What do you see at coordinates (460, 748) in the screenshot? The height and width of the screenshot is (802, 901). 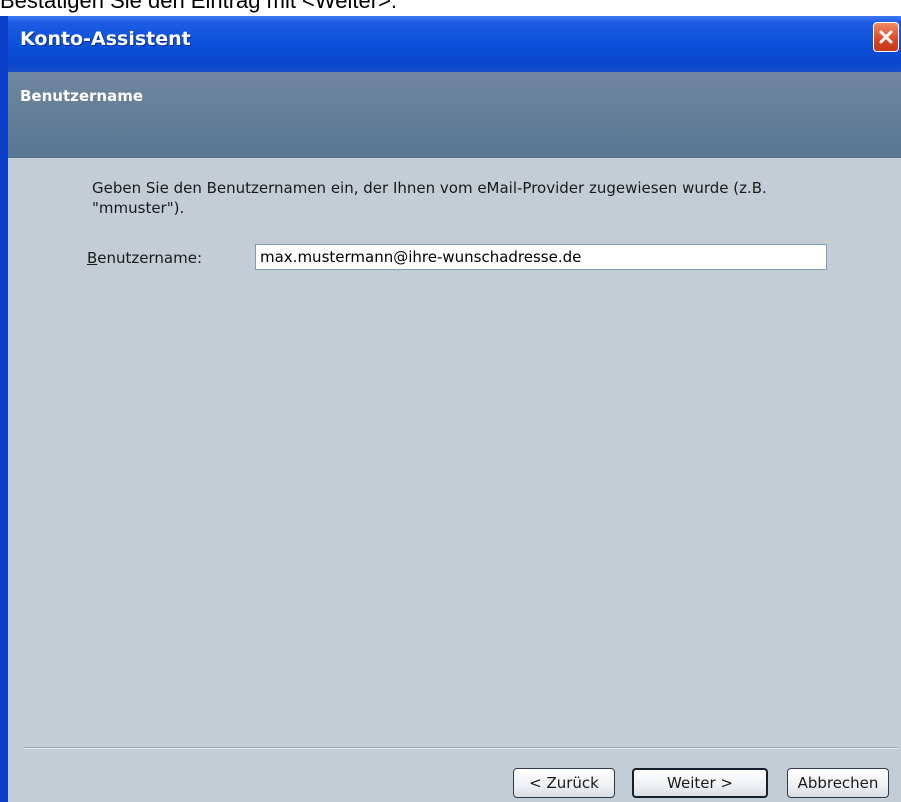 I see `button-separator` at bounding box center [460, 748].